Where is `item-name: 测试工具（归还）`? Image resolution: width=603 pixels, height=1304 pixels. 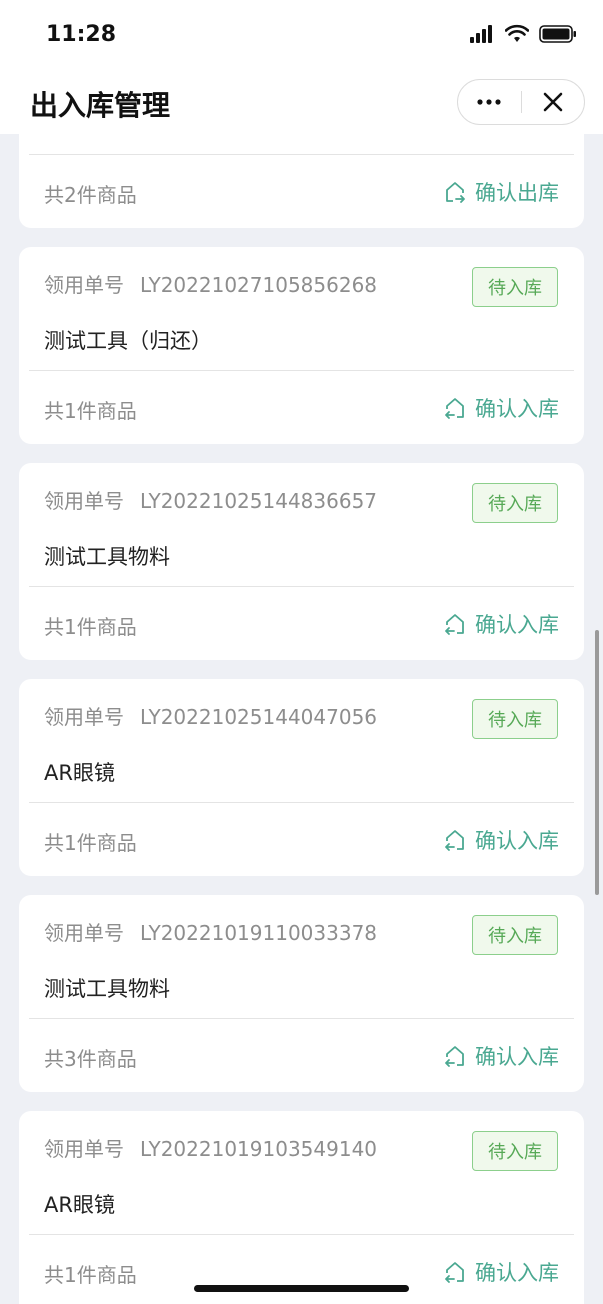 item-name: 测试工具（归还） is located at coordinates (128, 341).